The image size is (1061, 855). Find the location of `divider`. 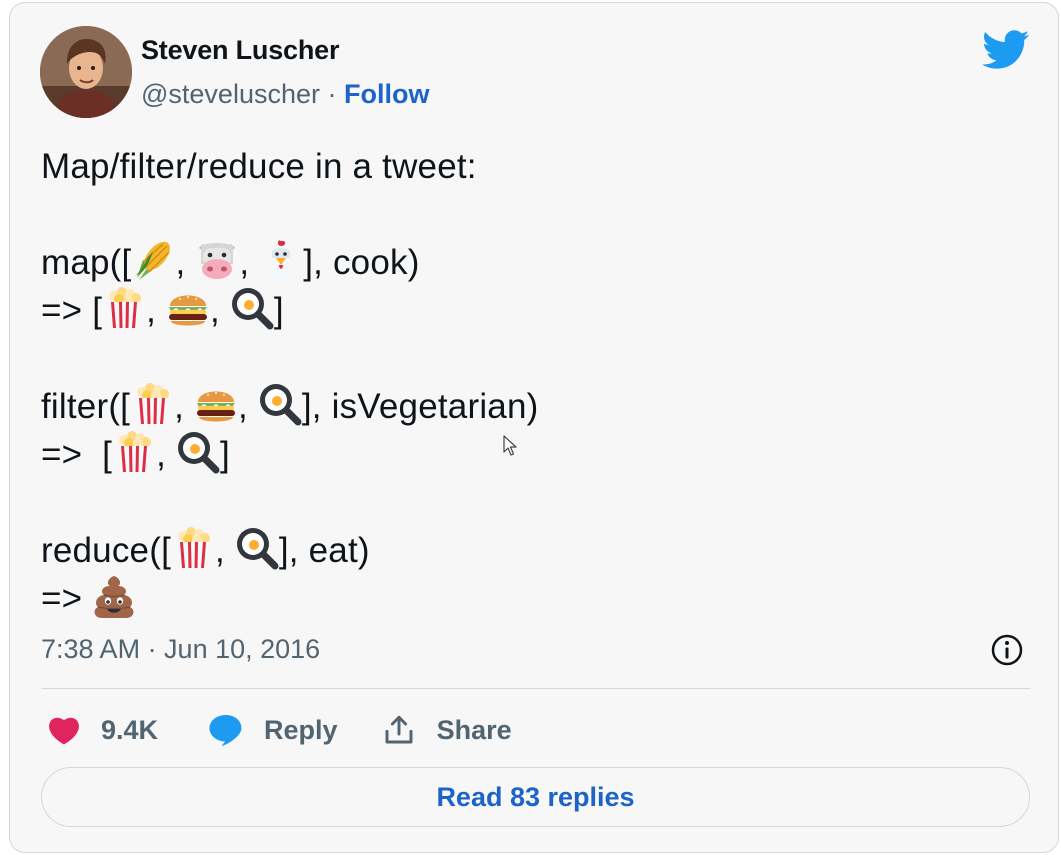

divider is located at coordinates (536, 688).